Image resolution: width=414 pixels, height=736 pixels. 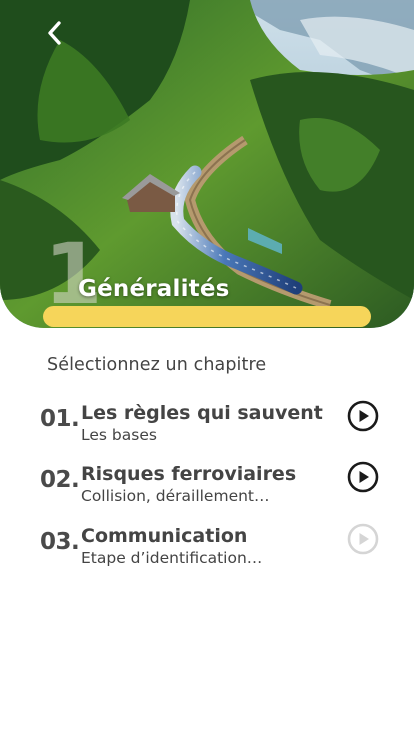 I want to click on chevron-left-icon, so click(x=54, y=33).